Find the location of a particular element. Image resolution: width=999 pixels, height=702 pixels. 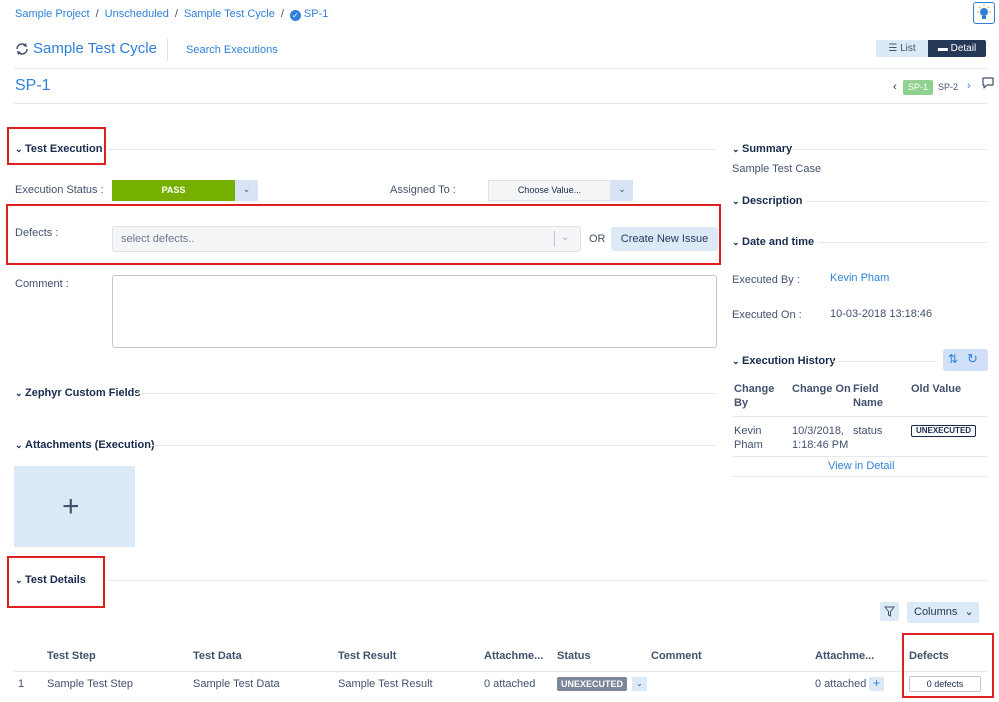

section-title: Date and time is located at coordinates (778, 242).